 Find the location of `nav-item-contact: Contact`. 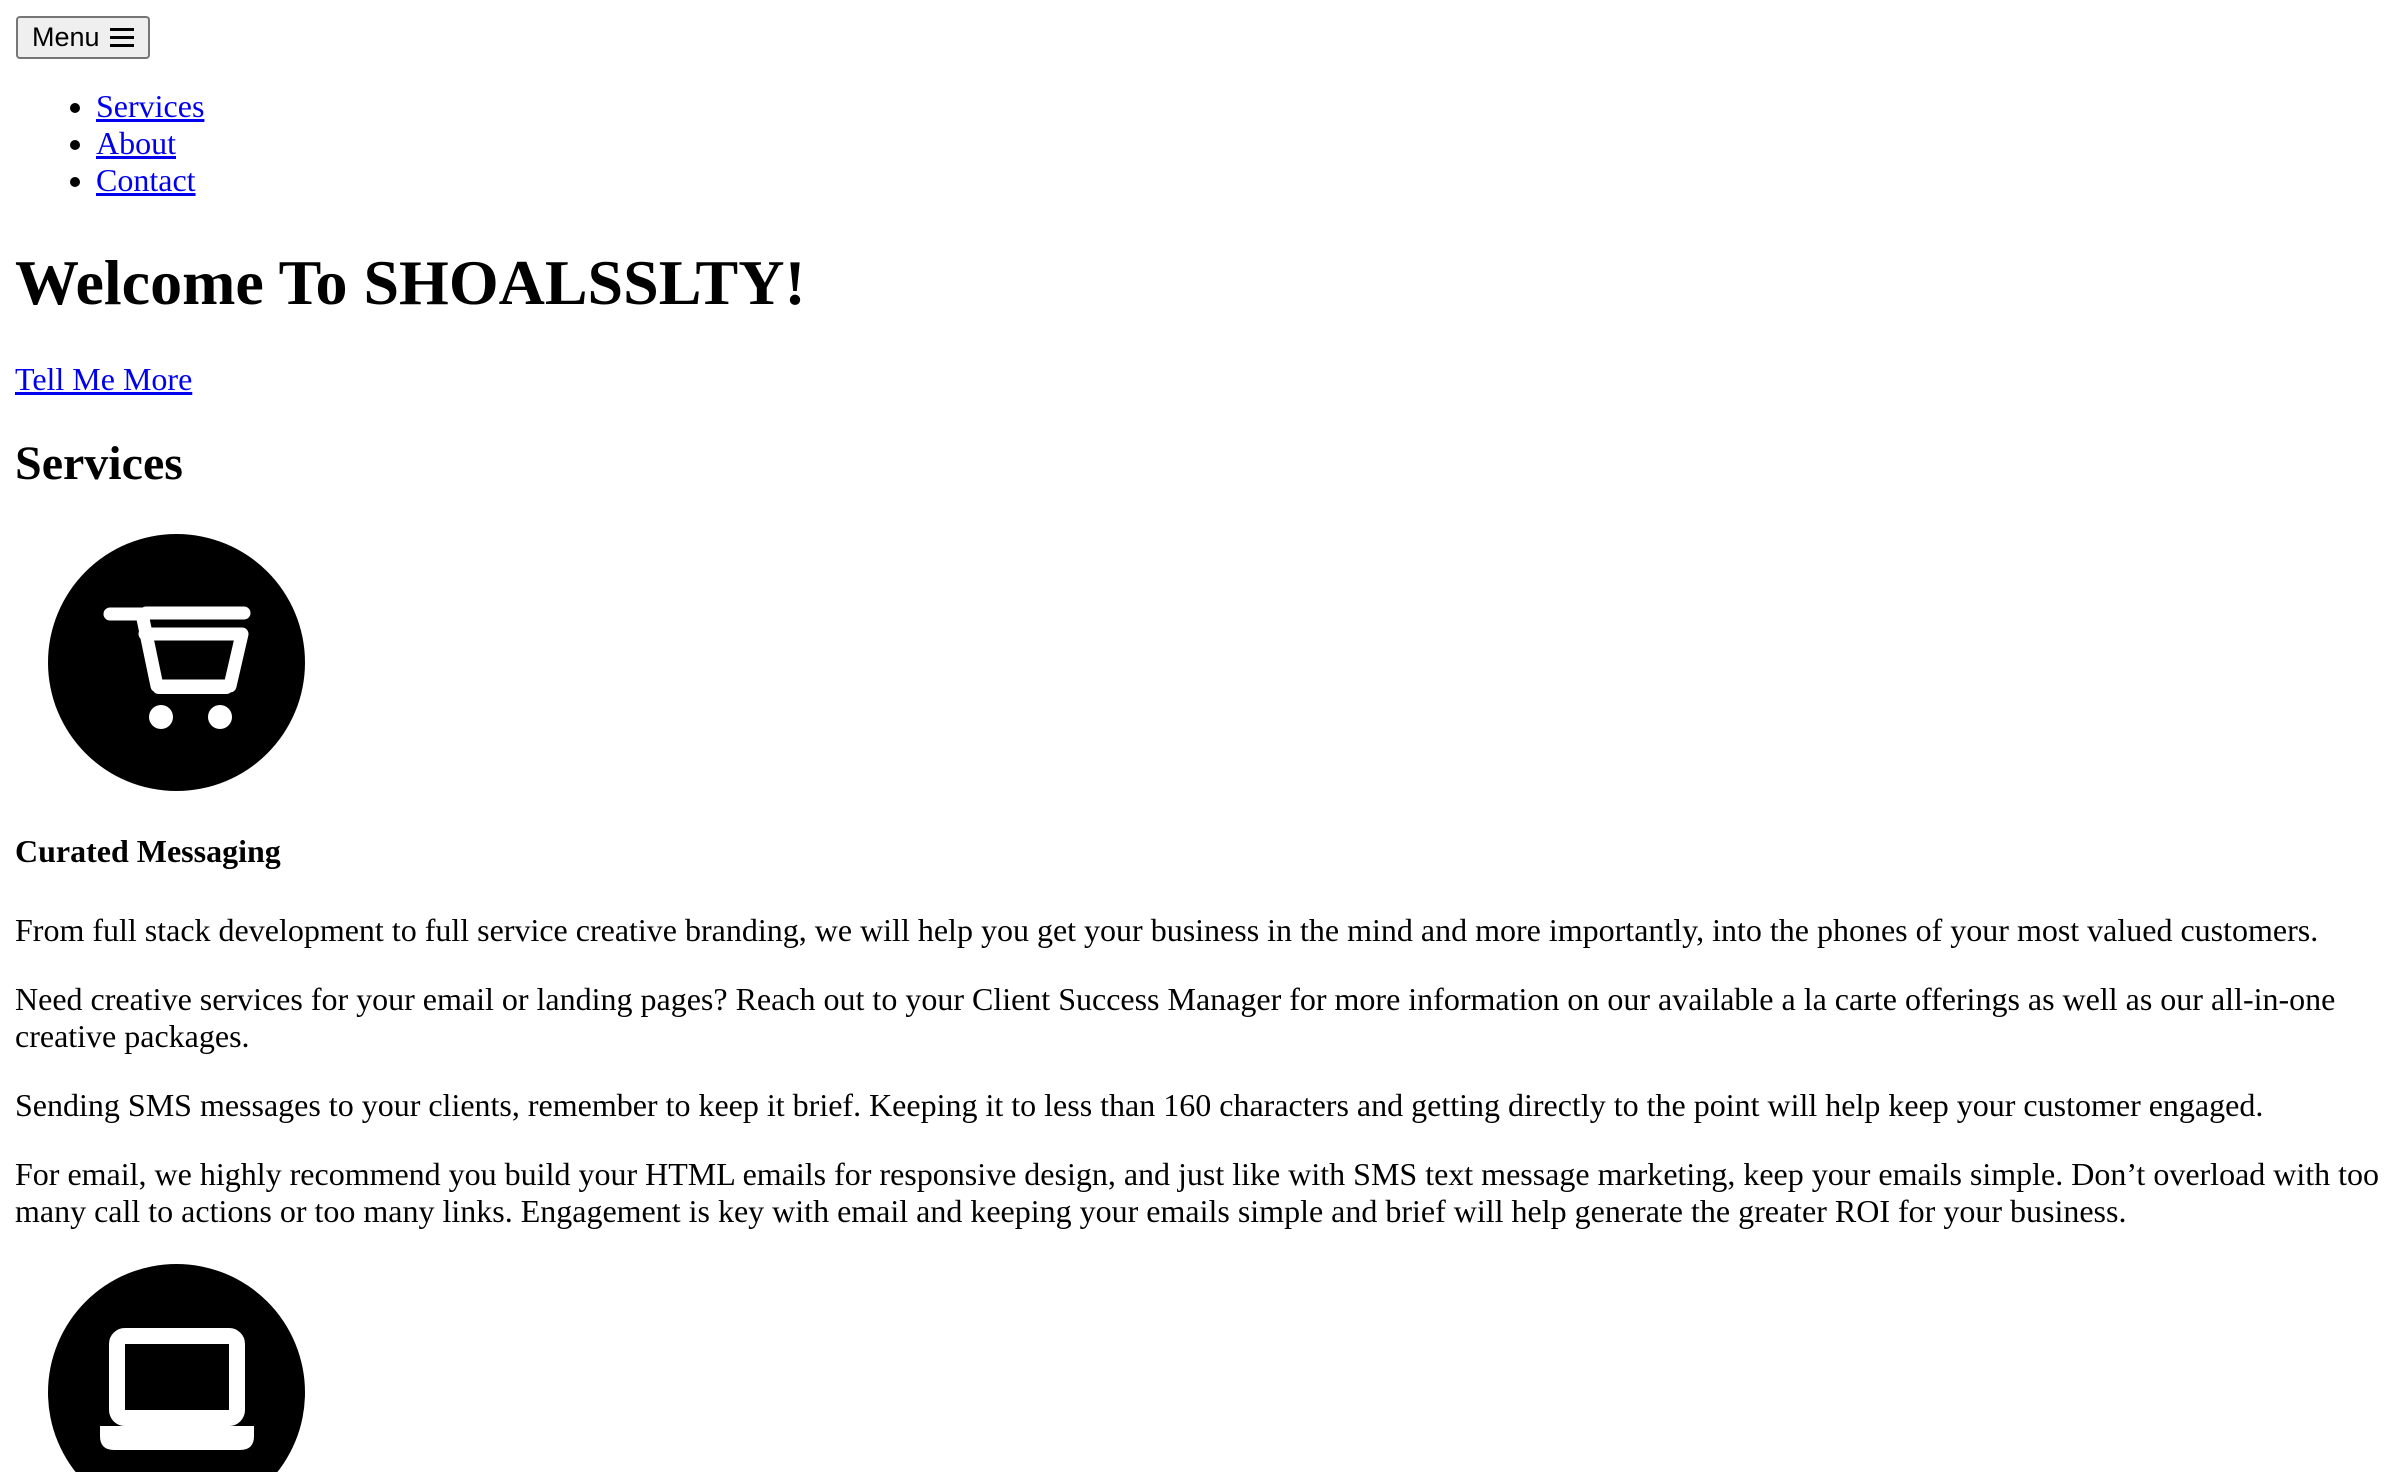

nav-item-contact: Contact is located at coordinates (150, 180).